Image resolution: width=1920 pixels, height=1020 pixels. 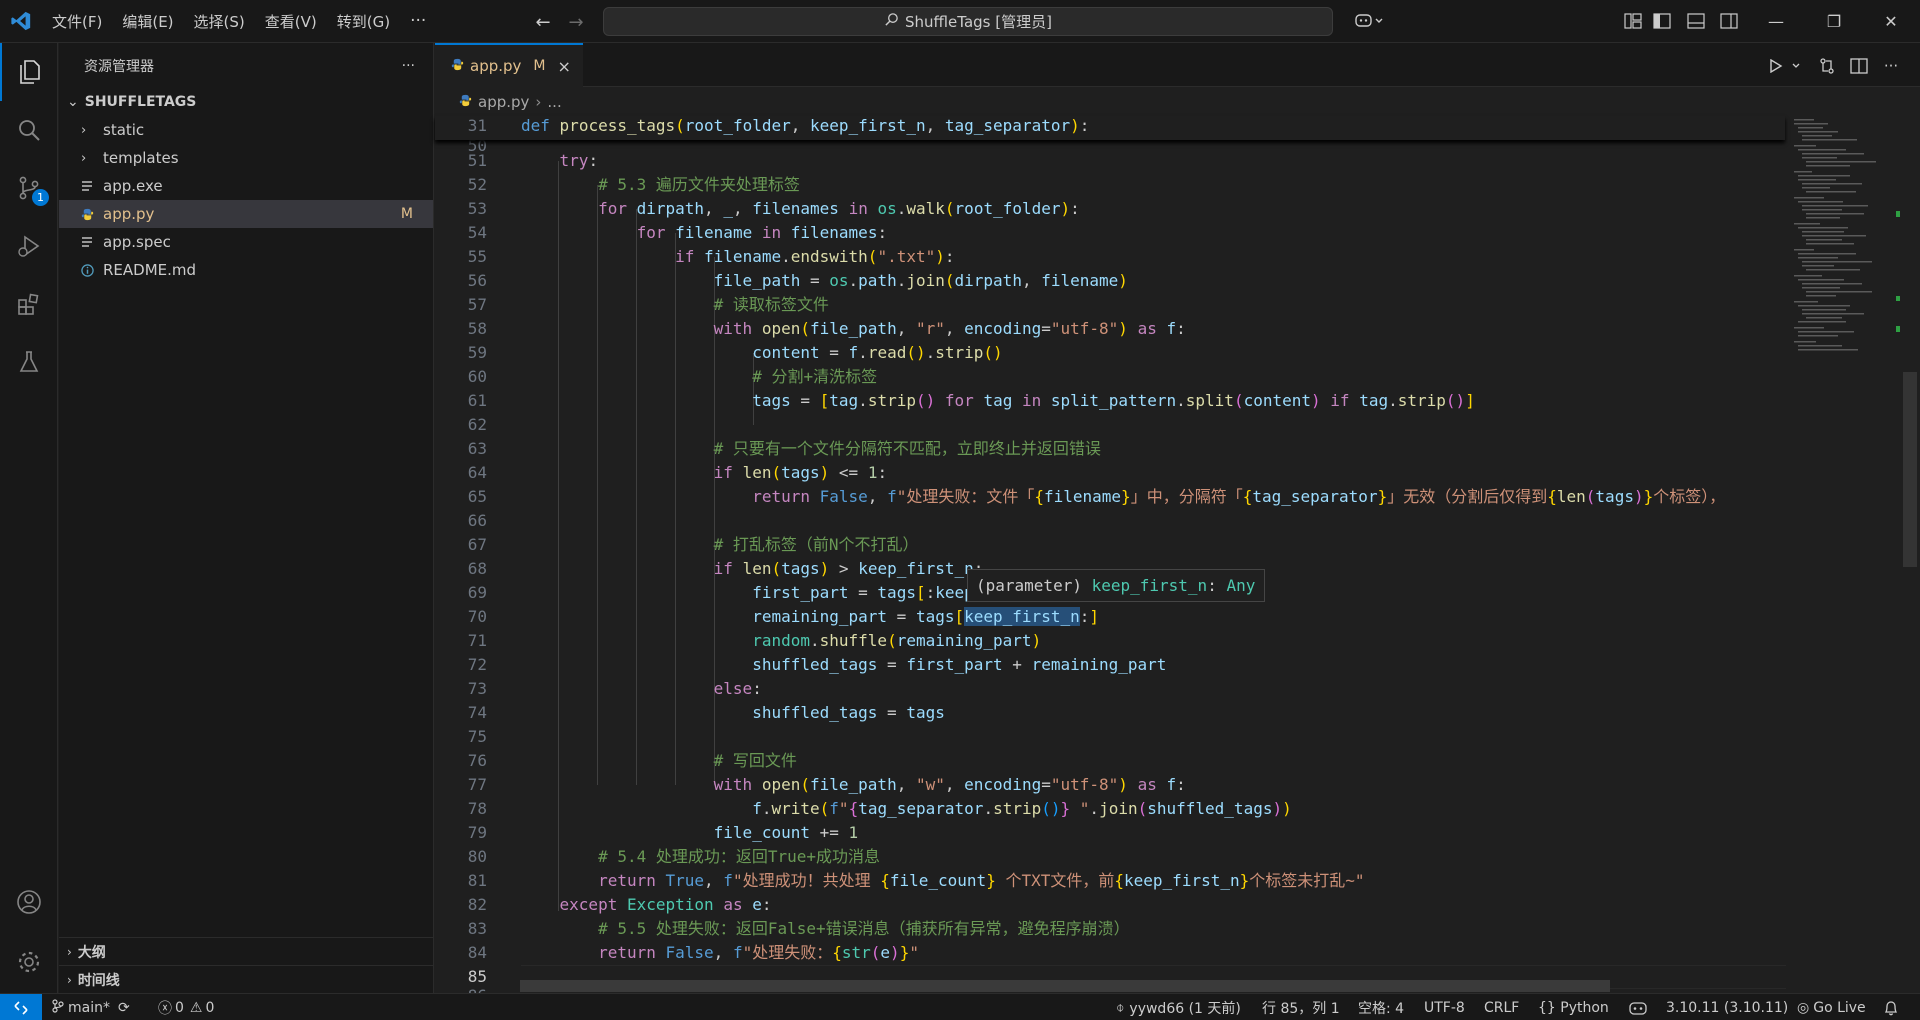 What do you see at coordinates (119, 66) in the screenshot?
I see `explorer-title: 资源管理器` at bounding box center [119, 66].